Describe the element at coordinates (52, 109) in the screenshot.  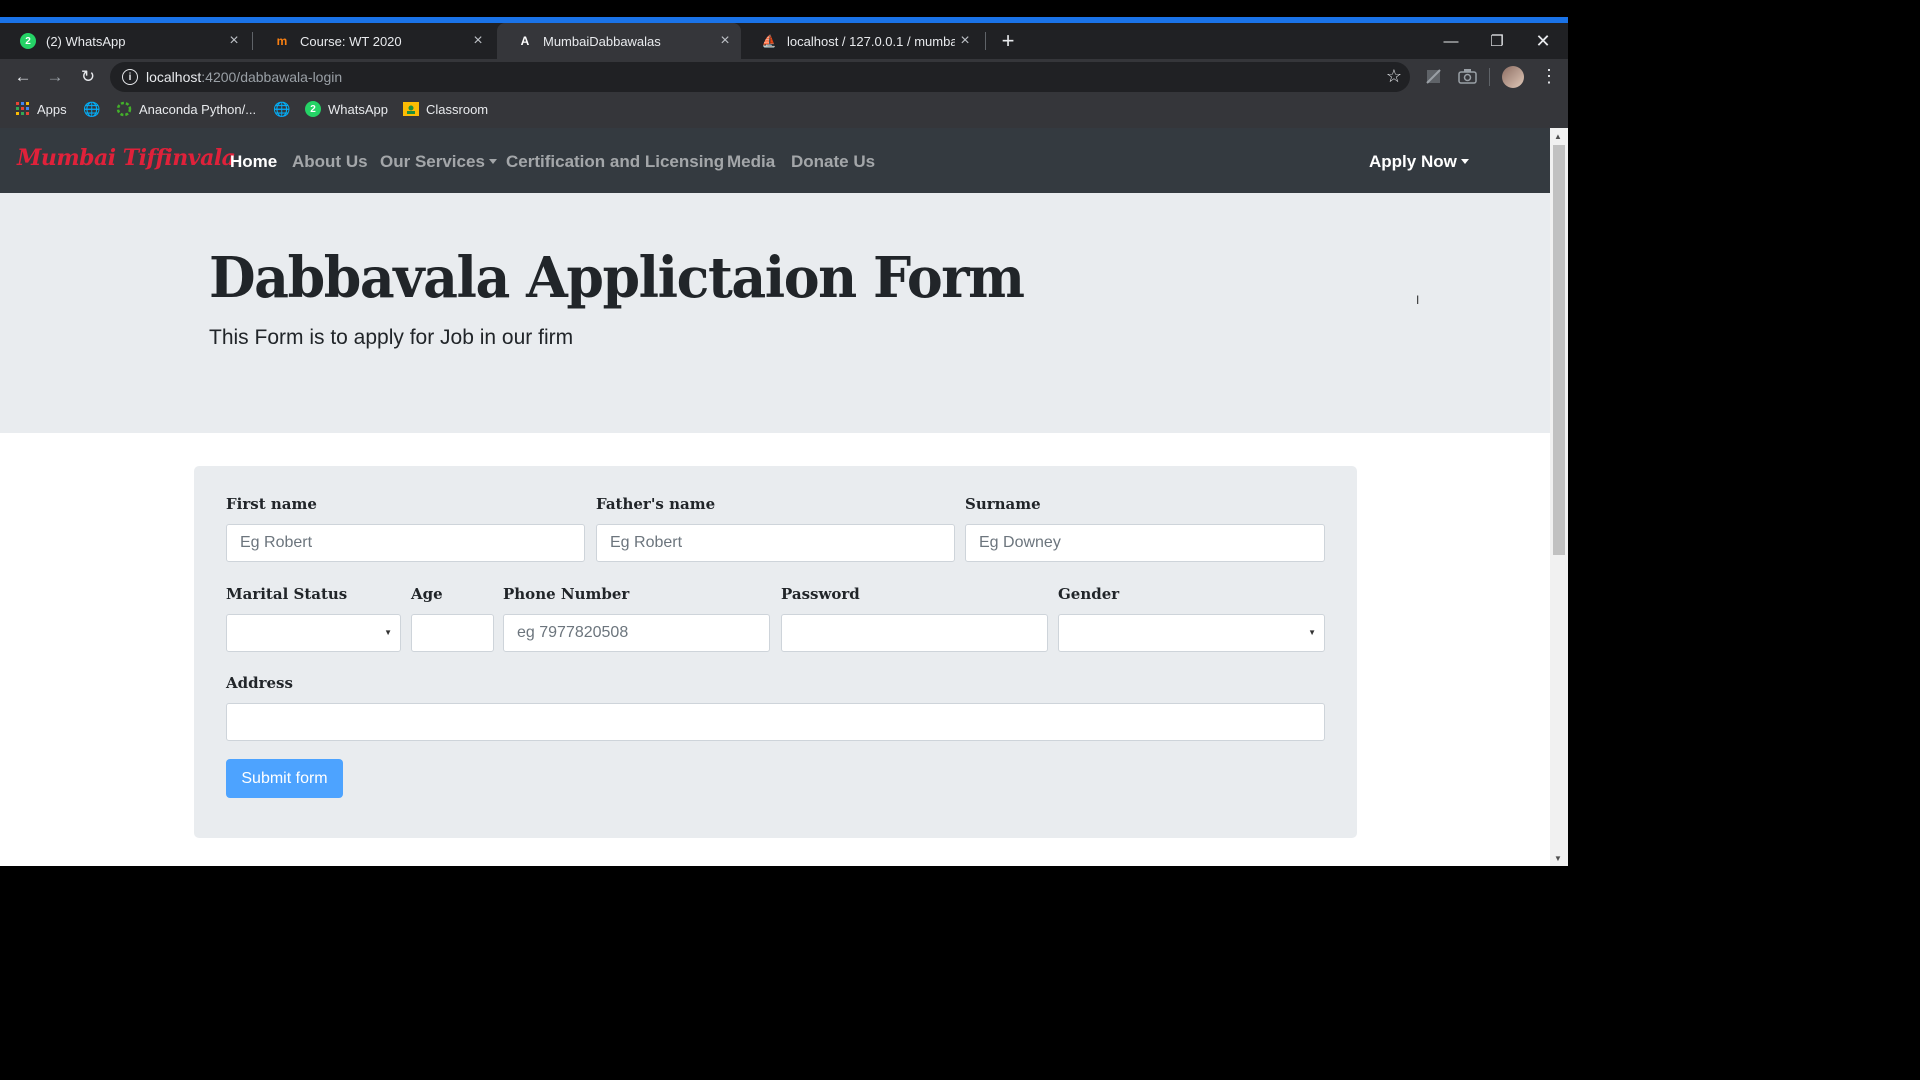
I see `bookmark-label: Apps` at that location.